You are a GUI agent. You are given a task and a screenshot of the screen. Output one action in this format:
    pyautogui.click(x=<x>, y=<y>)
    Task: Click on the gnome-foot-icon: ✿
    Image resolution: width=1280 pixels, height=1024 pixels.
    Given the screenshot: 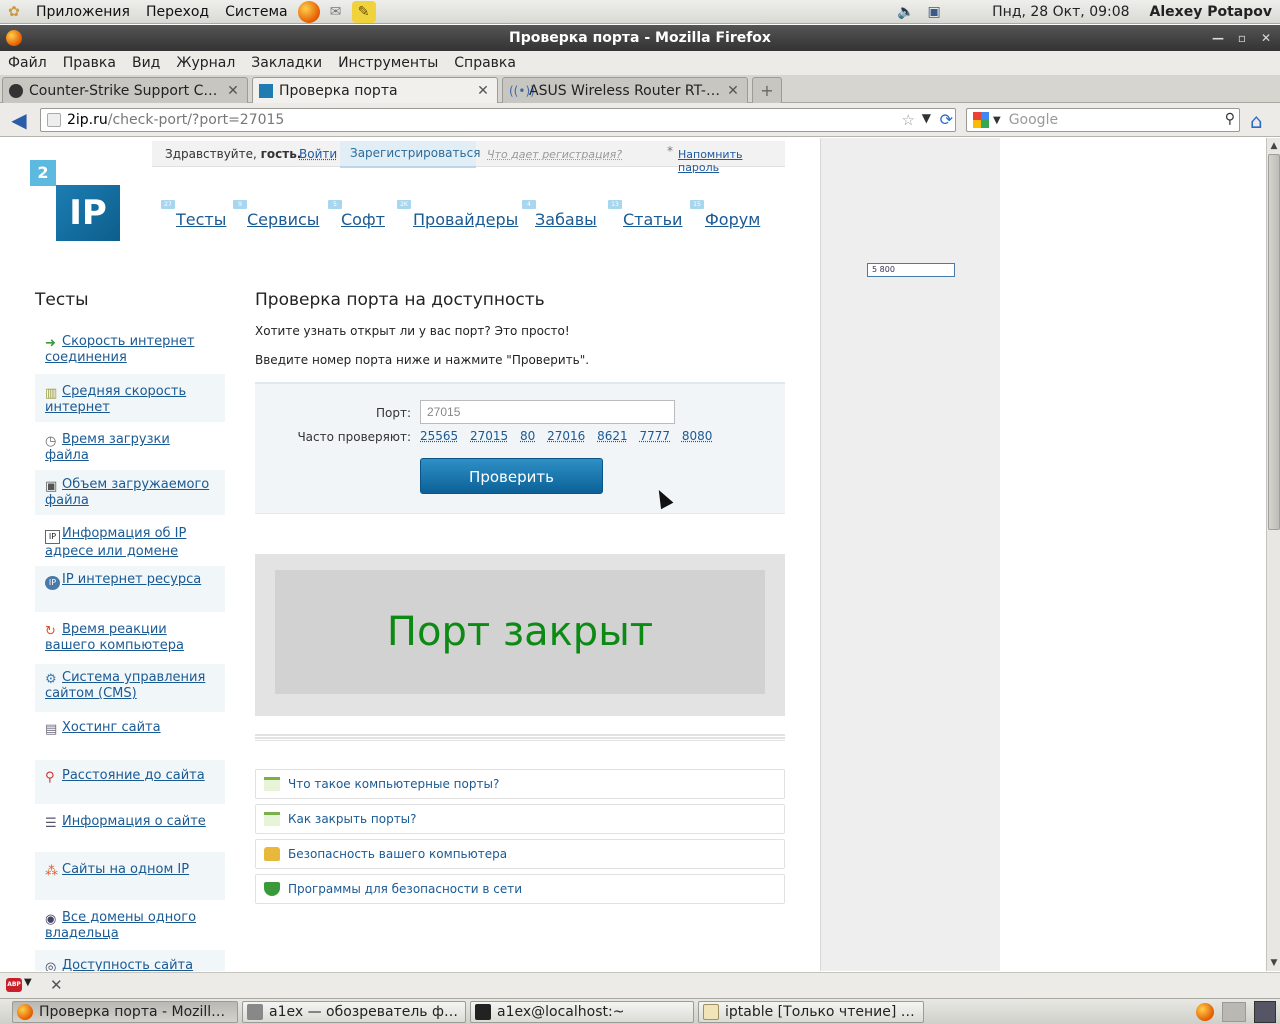 What is the action you would take?
    pyautogui.click(x=14, y=12)
    